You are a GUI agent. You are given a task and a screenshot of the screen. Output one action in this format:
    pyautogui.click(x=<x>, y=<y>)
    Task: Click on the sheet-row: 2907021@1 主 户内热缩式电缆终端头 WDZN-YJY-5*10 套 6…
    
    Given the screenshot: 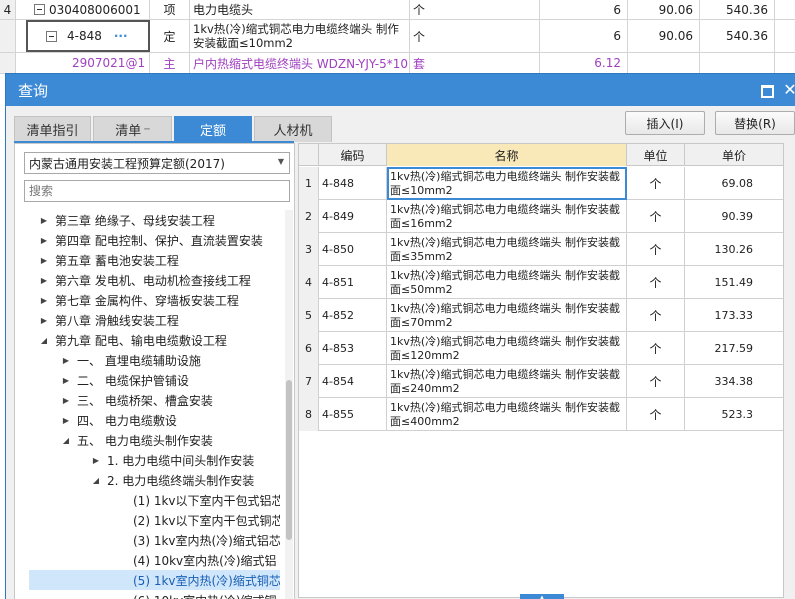 What is the action you would take?
    pyautogui.click(x=397, y=63)
    